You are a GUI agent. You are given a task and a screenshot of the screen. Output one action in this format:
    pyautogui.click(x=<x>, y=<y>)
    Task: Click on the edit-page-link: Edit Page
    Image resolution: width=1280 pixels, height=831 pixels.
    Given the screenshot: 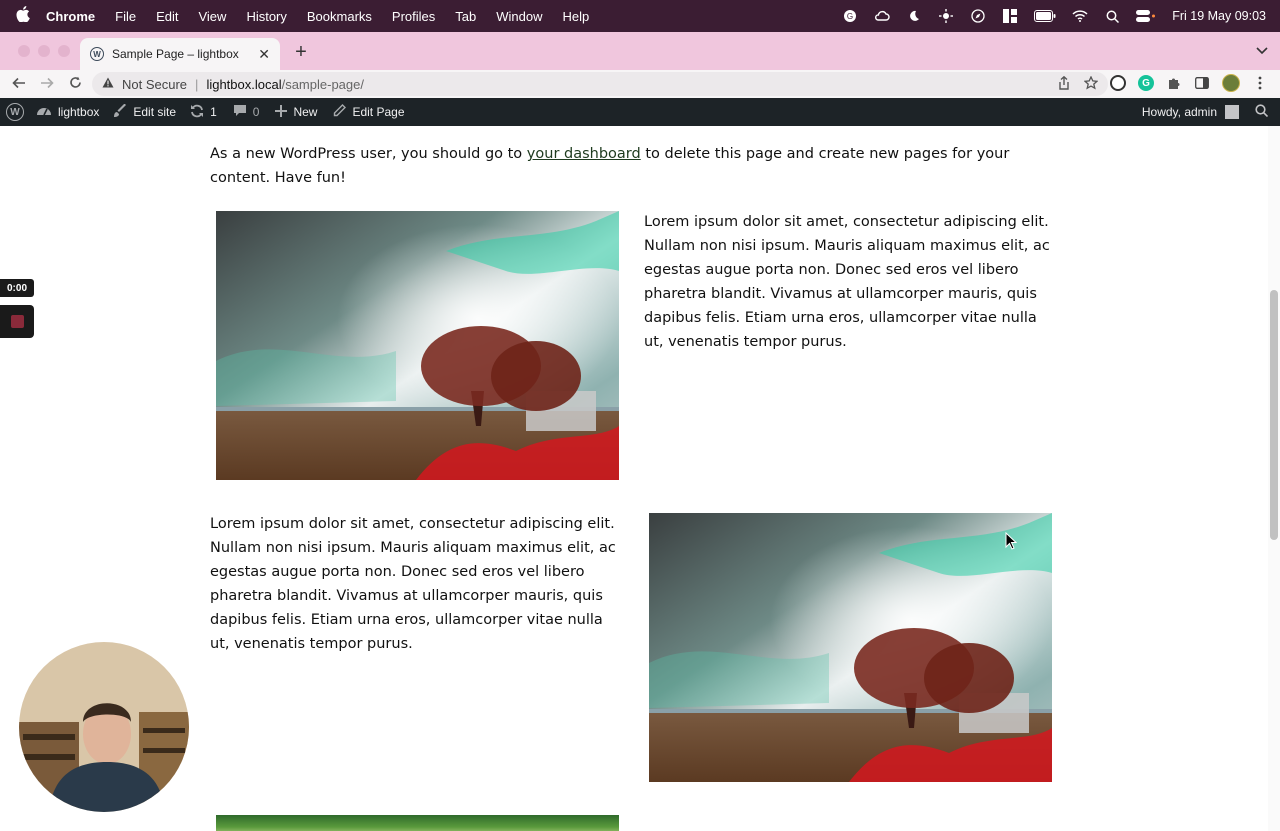 What is the action you would take?
    pyautogui.click(x=369, y=112)
    